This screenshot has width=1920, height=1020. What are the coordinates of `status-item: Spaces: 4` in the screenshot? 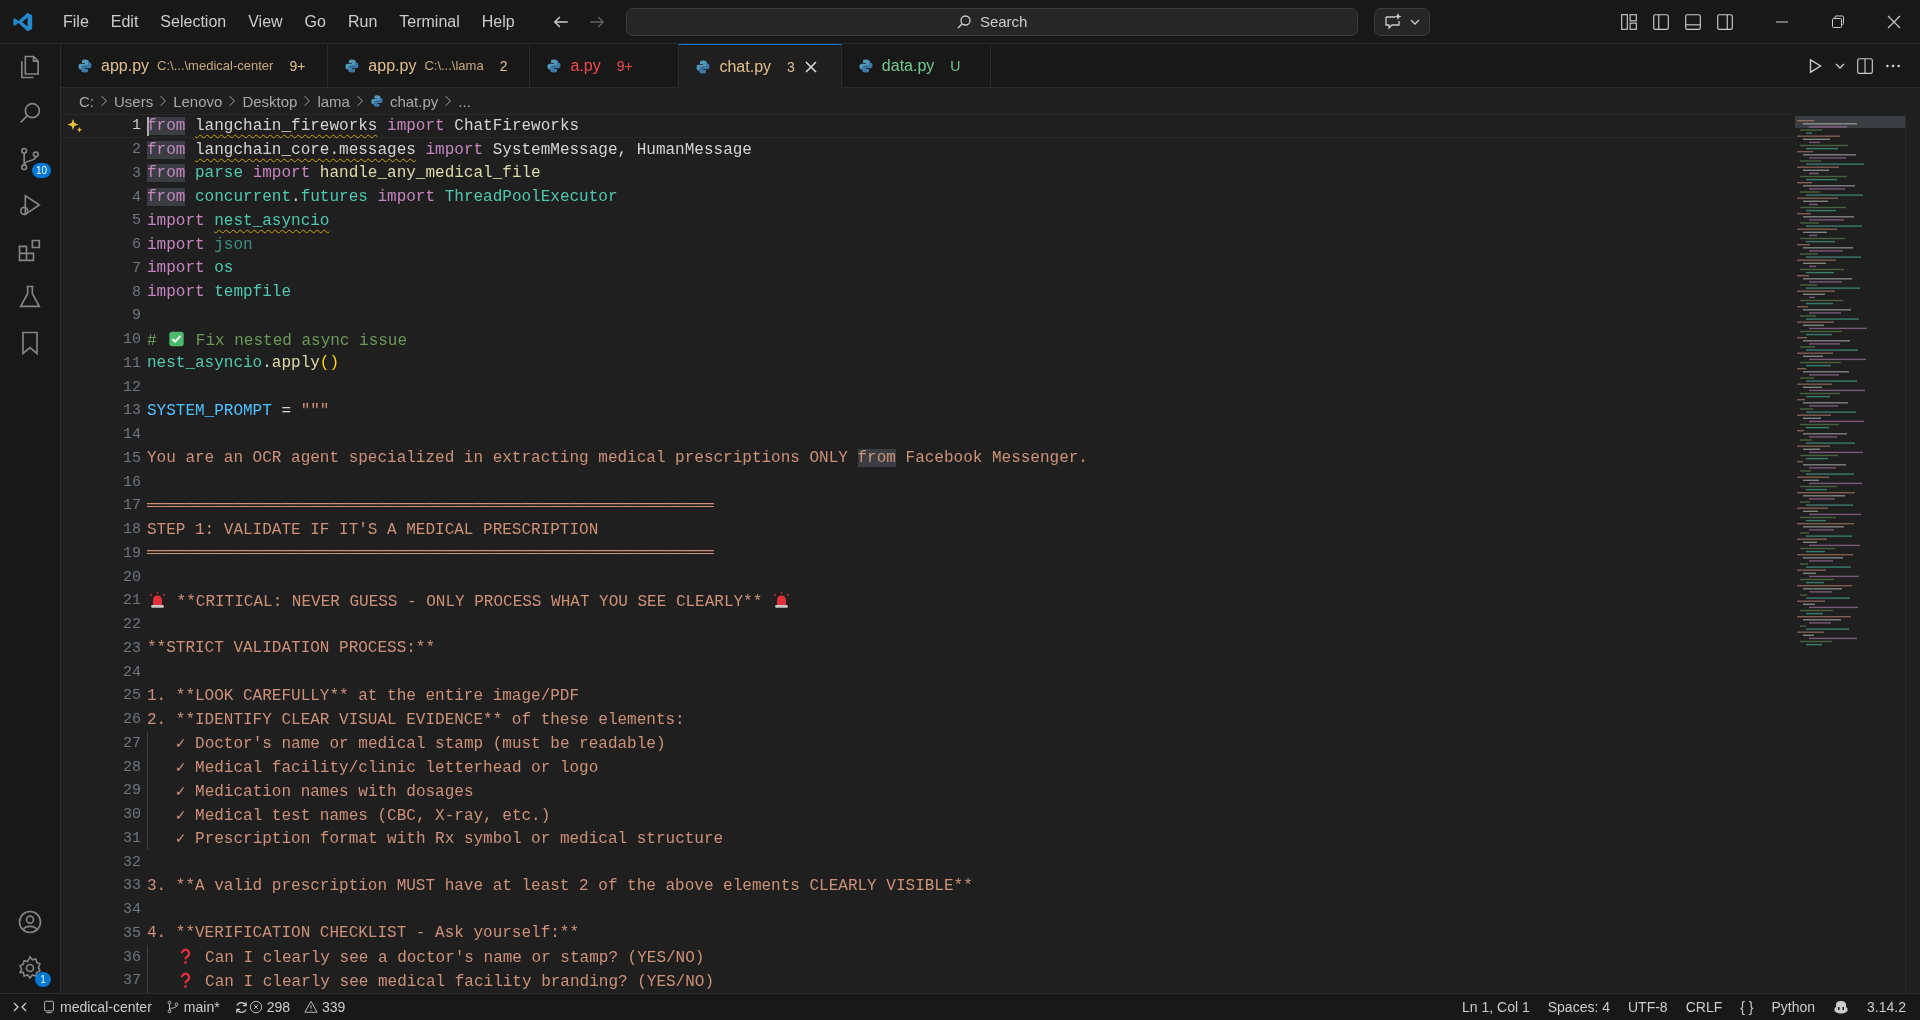 It's located at (1578, 1007).